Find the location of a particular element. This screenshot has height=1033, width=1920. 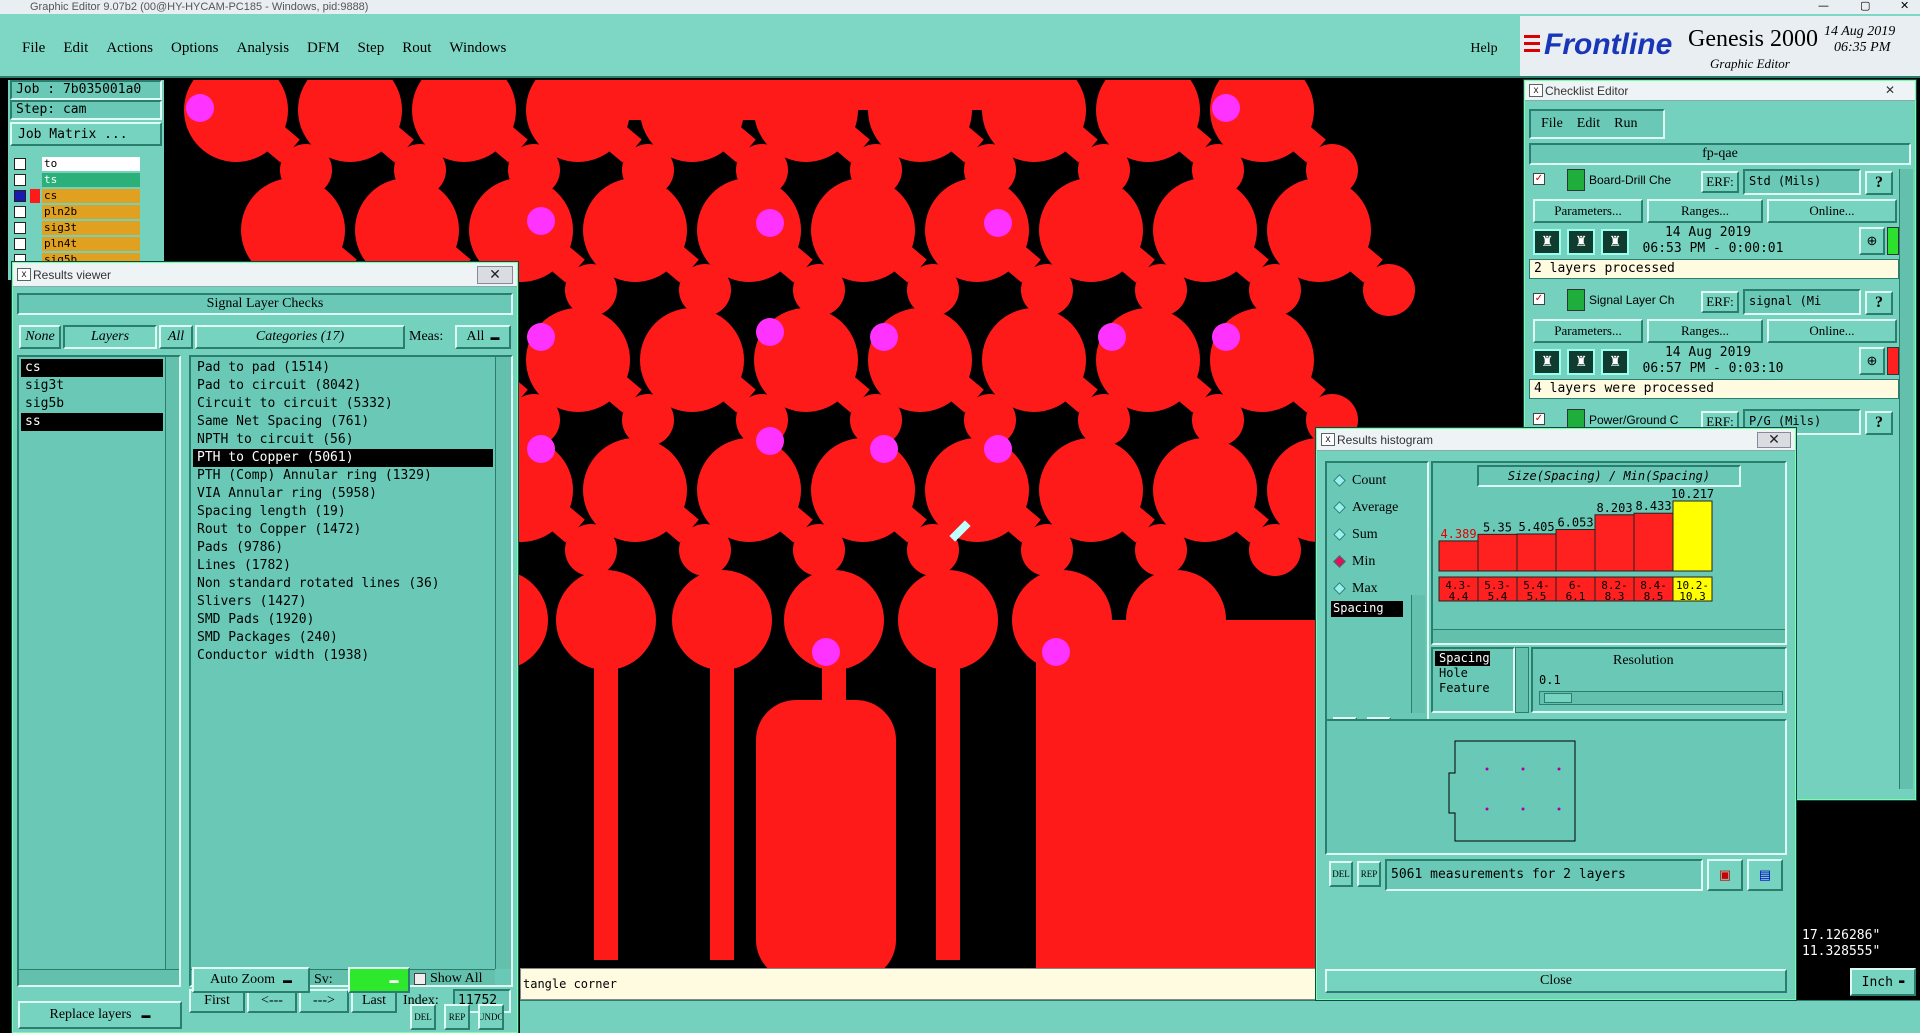

menu-dfm: DFM is located at coordinates (323, 48).